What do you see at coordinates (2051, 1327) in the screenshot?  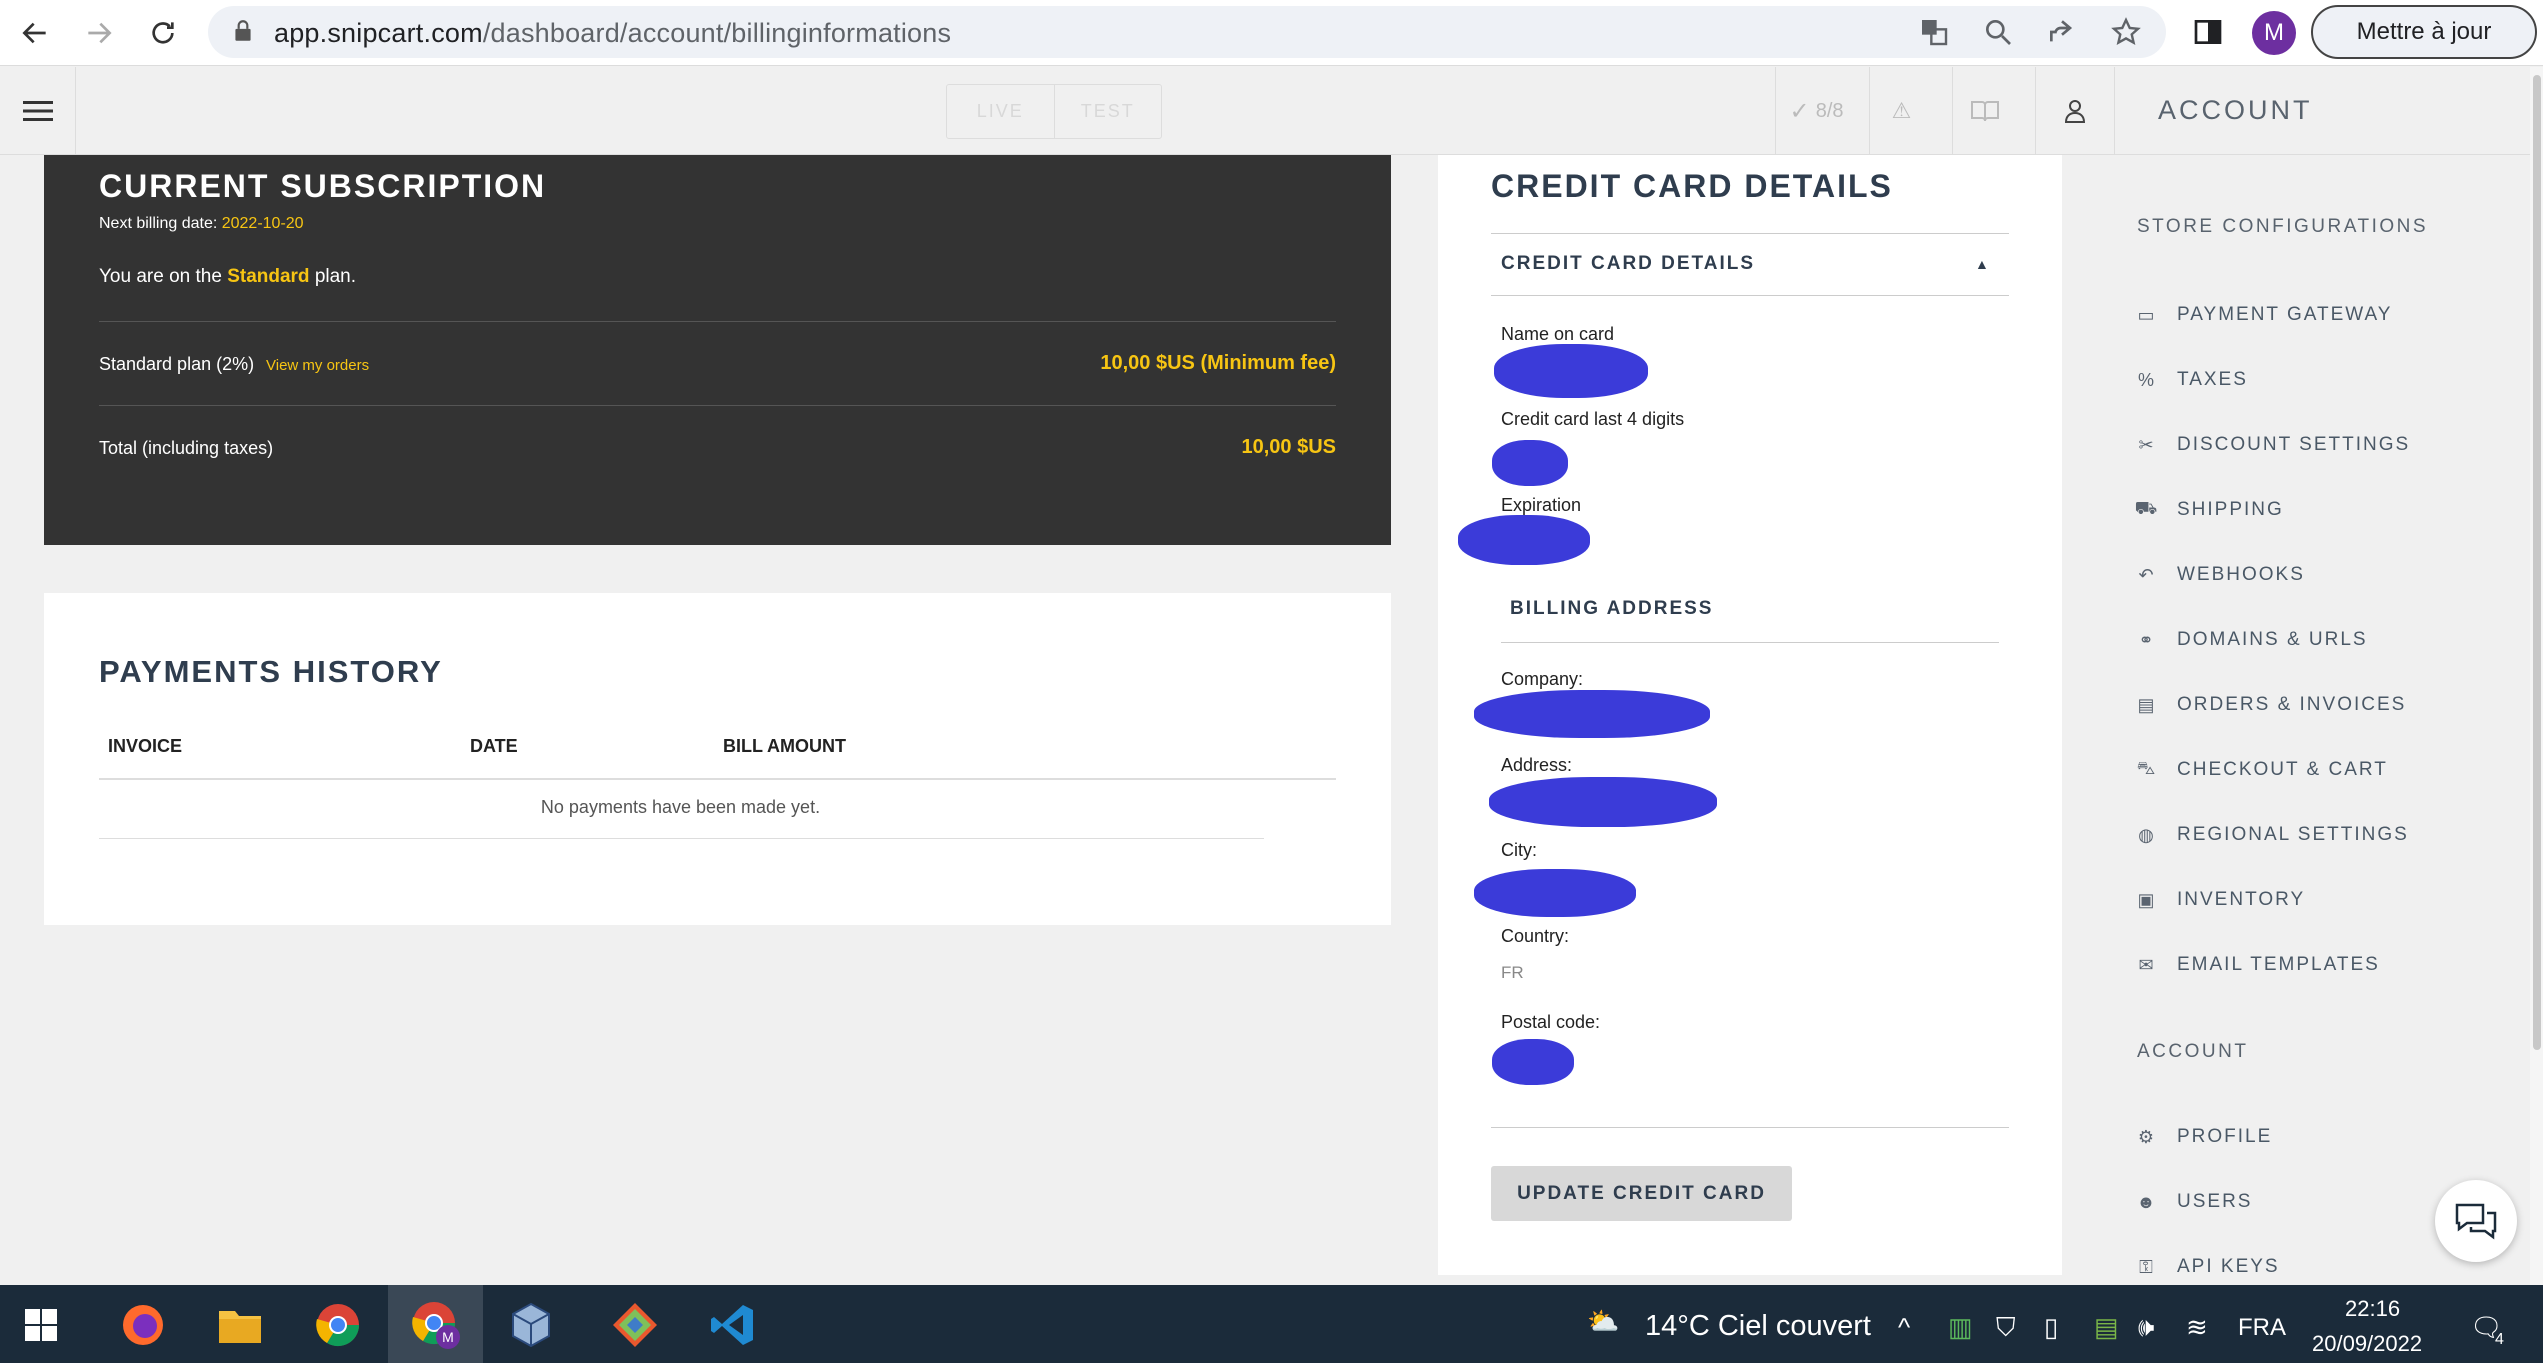 I see `usb-icon: ▯` at bounding box center [2051, 1327].